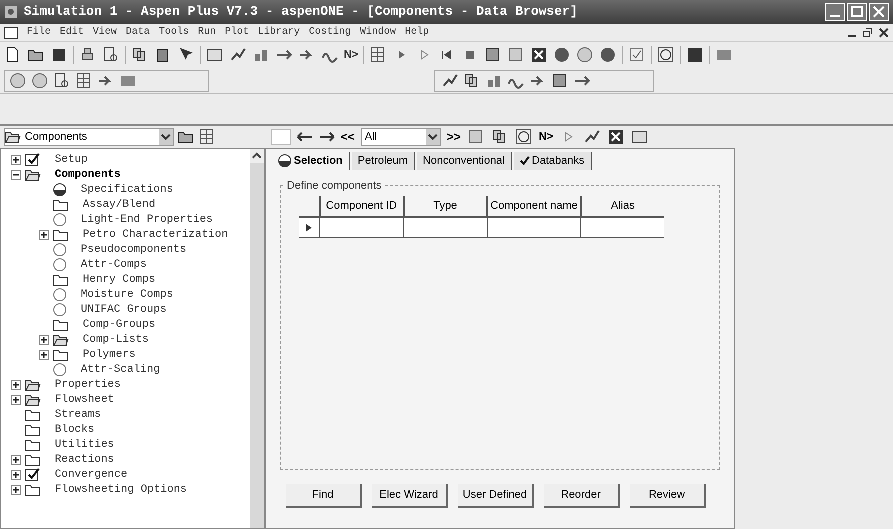  Describe the element at coordinates (496, 496) in the screenshot. I see `action-button: User Defined` at that location.